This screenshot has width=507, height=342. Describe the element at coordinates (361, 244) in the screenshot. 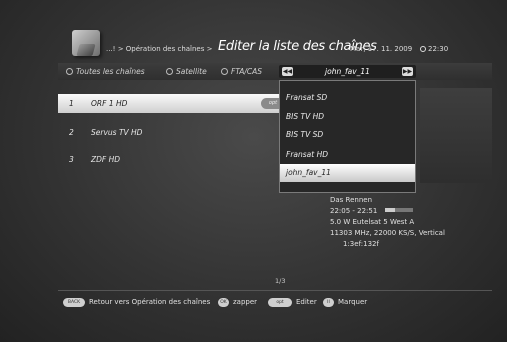

I see `service-id: 1:3ef:132f` at that location.